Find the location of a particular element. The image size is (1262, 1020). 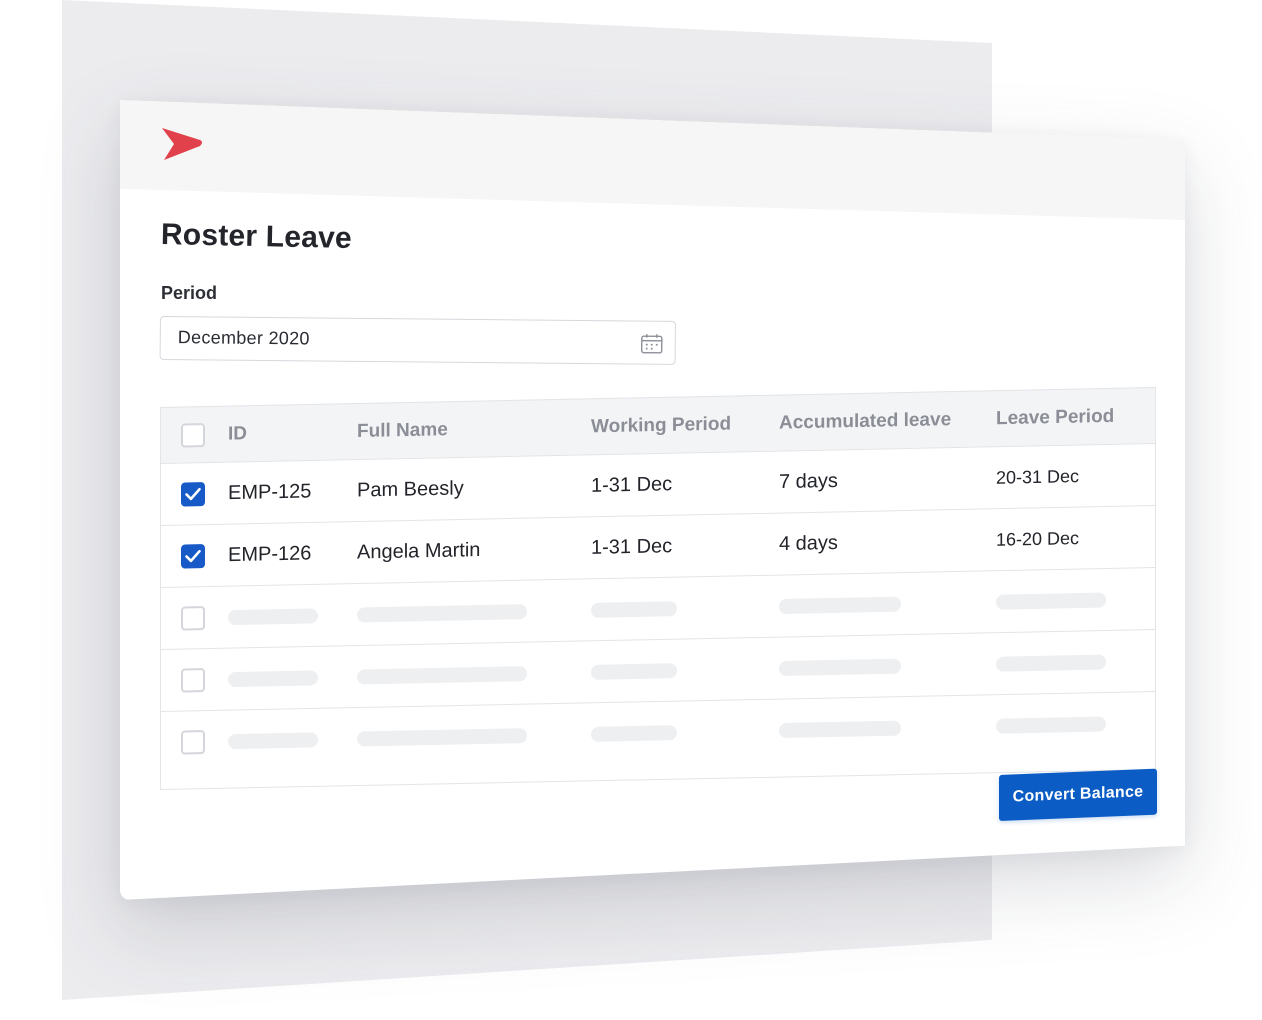

select-all-checkbox is located at coordinates (193, 435).